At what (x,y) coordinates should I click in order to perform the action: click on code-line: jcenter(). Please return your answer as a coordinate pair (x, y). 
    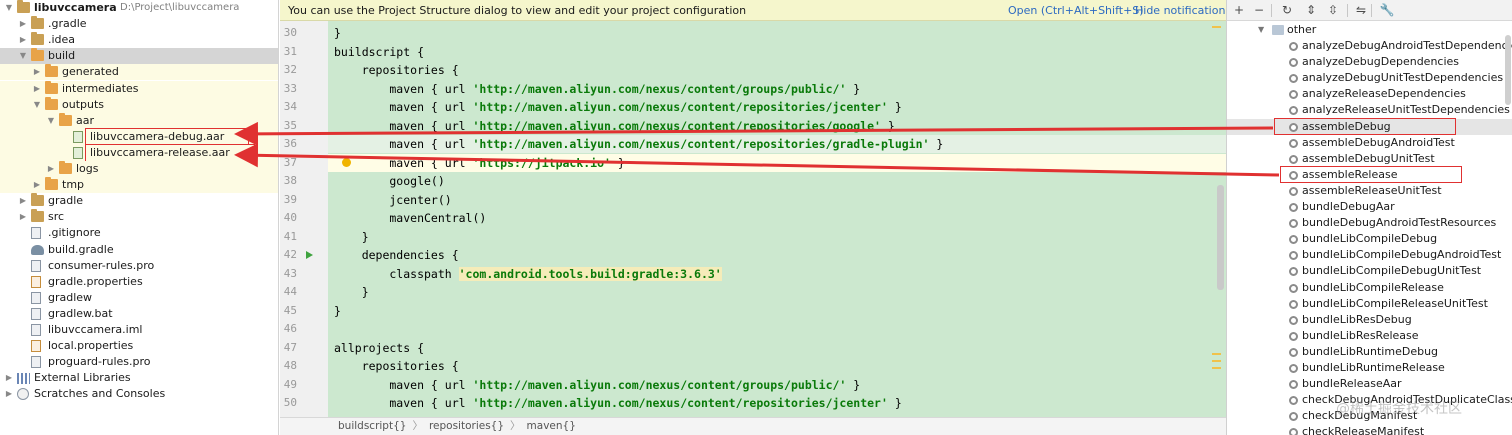
    Looking at the image, I should click on (777, 200).